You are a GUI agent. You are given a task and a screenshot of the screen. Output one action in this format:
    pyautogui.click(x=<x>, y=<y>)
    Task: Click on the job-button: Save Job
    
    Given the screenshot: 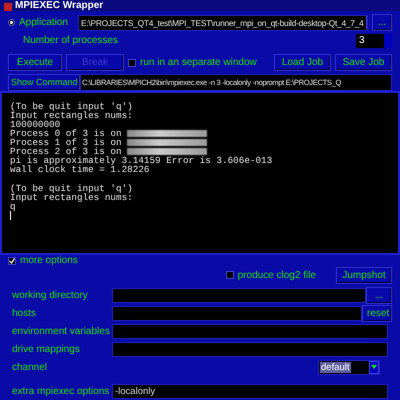 What is the action you would take?
    pyautogui.click(x=363, y=63)
    